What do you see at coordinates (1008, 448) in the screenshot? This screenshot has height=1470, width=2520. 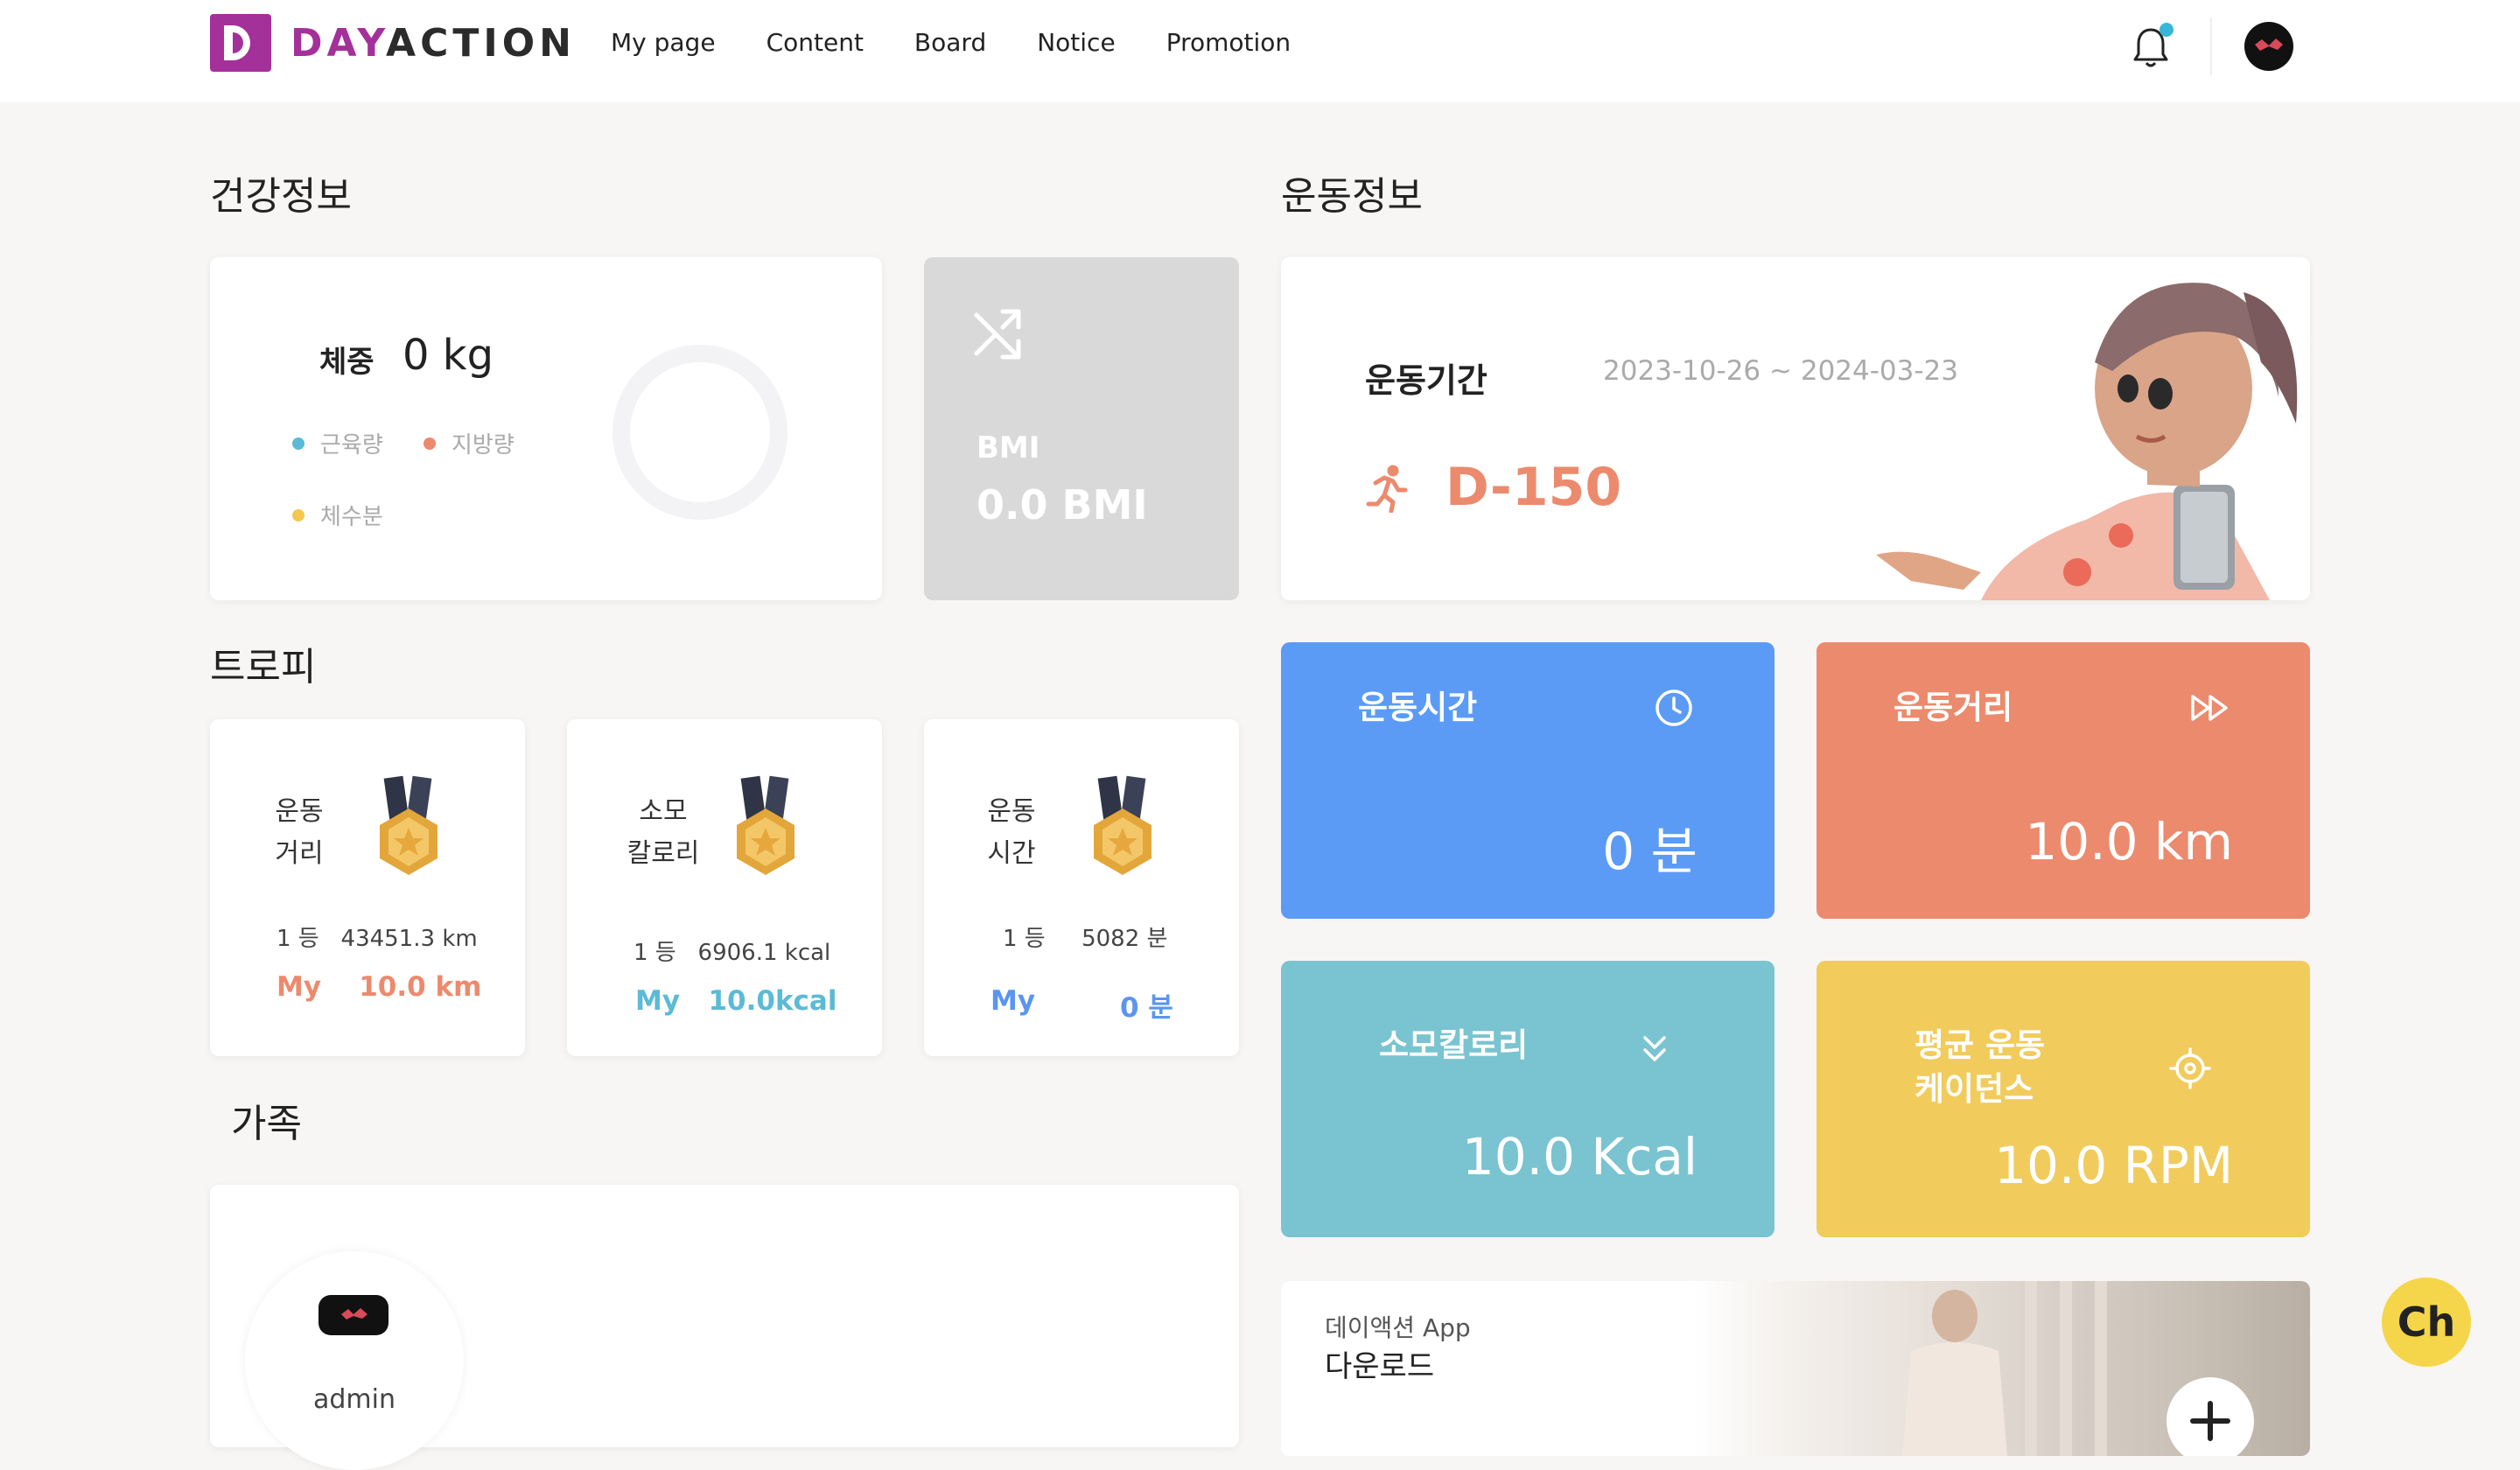 I see `bmi-label: BMI` at bounding box center [1008, 448].